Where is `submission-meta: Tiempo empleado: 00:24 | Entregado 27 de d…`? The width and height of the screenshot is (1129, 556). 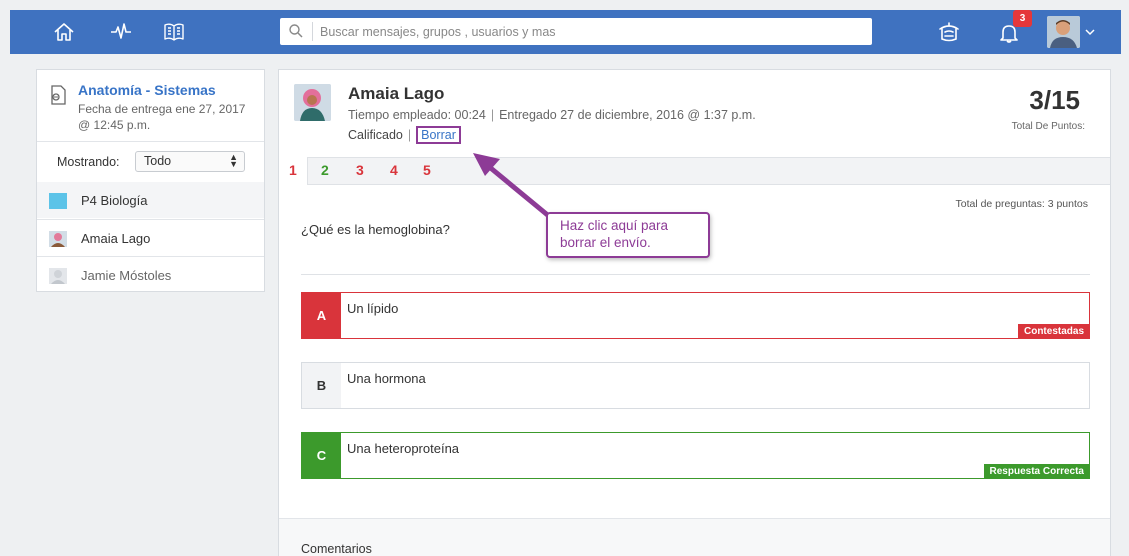 submission-meta: Tiempo empleado: 00:24 | Entregado 27 de d… is located at coordinates (552, 115).